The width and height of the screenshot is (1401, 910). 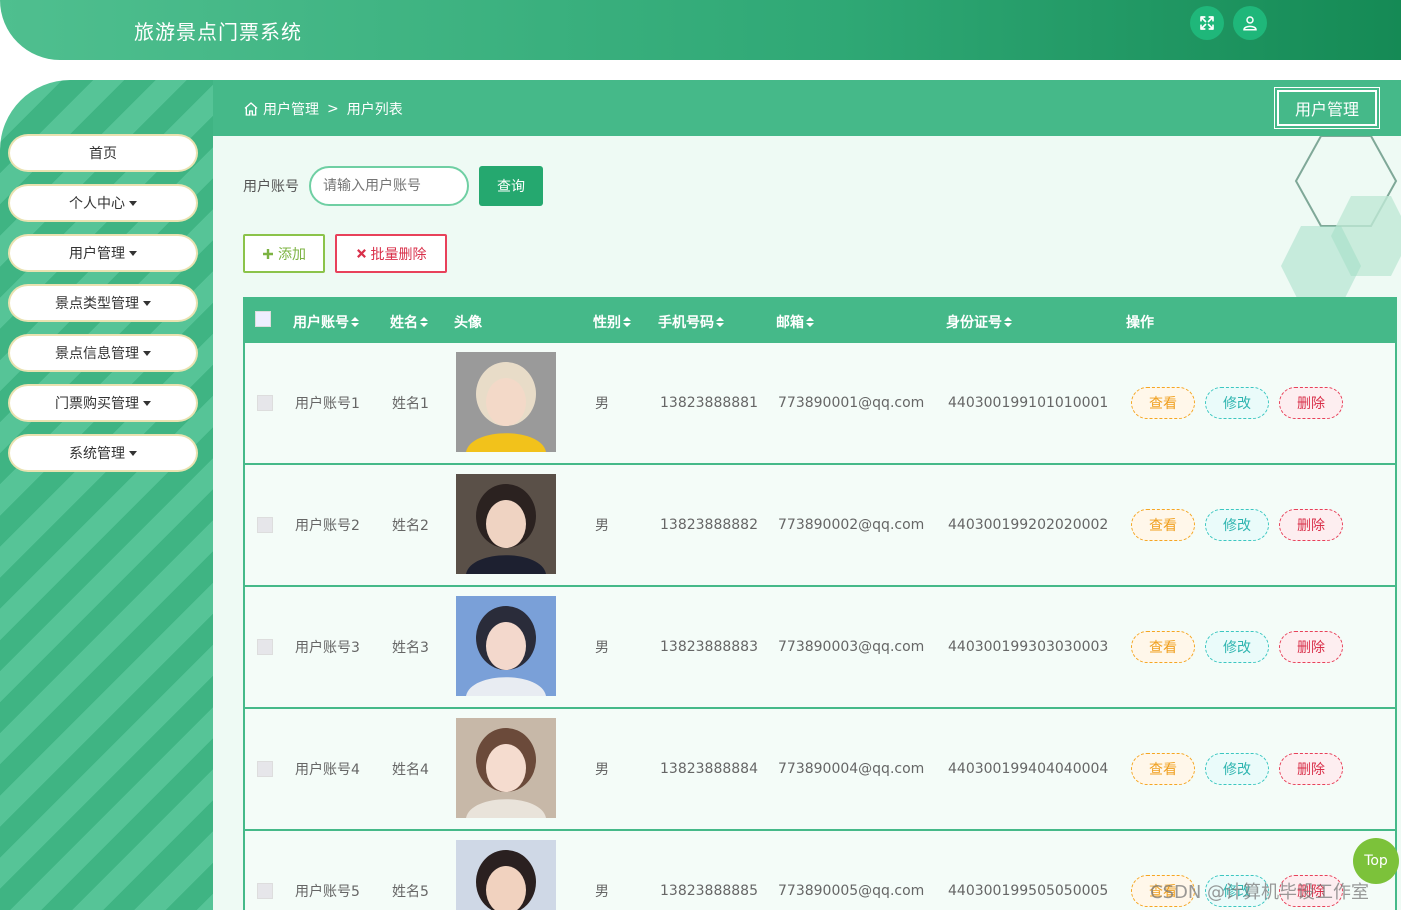 I want to click on cell-name: 姓名2, so click(x=410, y=526).